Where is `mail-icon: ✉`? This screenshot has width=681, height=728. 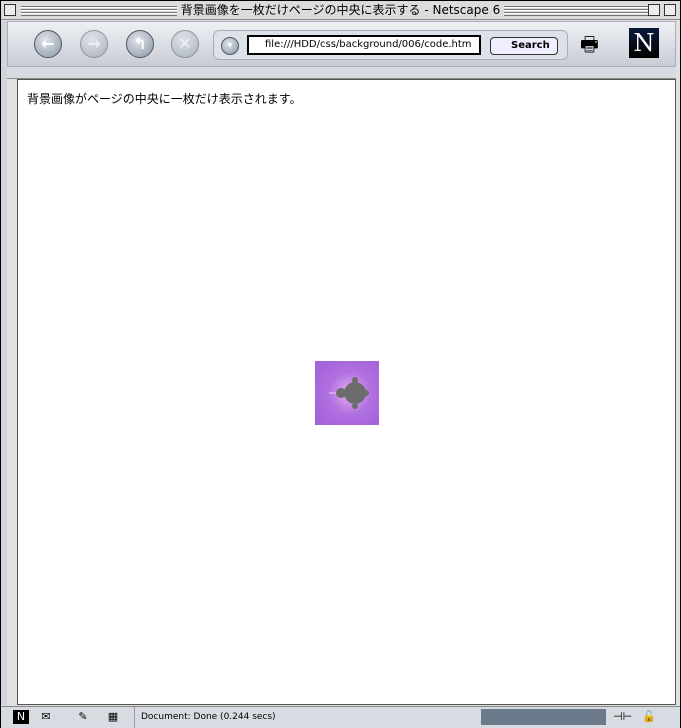 mail-icon: ✉ is located at coordinates (46, 717).